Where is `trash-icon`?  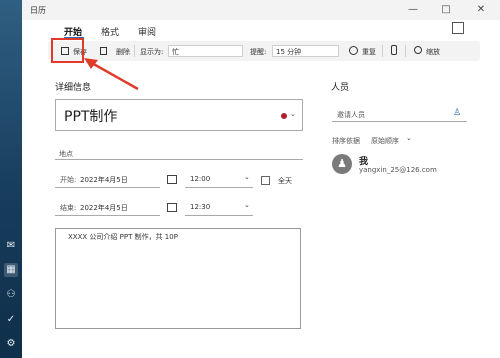
trash-icon is located at coordinates (103, 51).